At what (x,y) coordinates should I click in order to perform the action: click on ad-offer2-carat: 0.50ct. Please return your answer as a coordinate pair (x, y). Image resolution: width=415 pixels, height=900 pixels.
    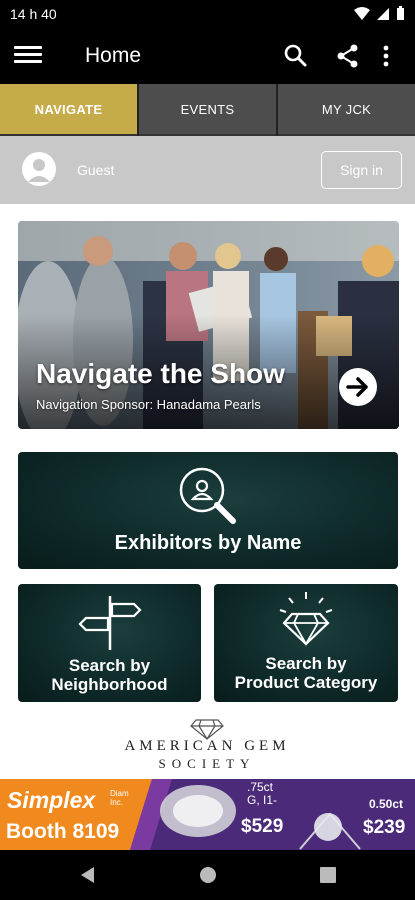
    Looking at the image, I should click on (386, 804).